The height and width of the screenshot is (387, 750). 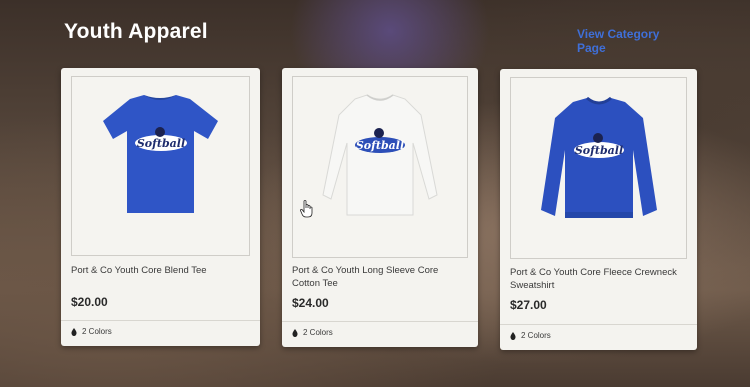 I want to click on product-price: $24.00, so click(x=310, y=303).